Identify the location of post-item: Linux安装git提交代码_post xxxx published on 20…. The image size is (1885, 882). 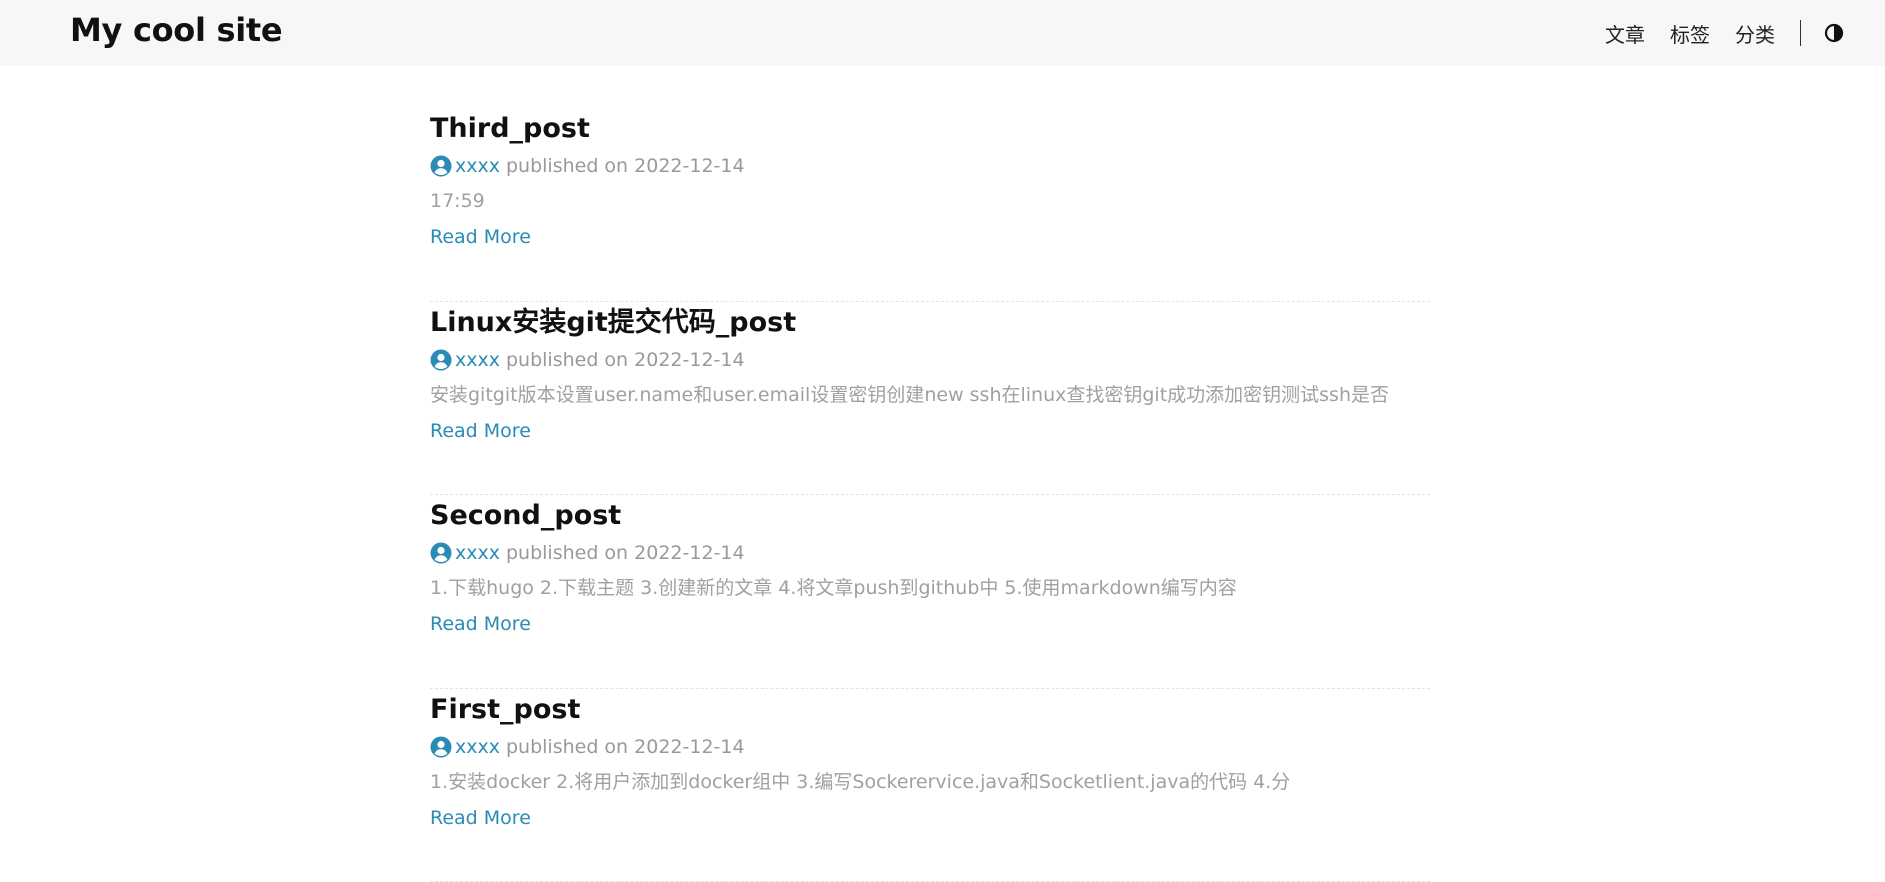
(930, 399).